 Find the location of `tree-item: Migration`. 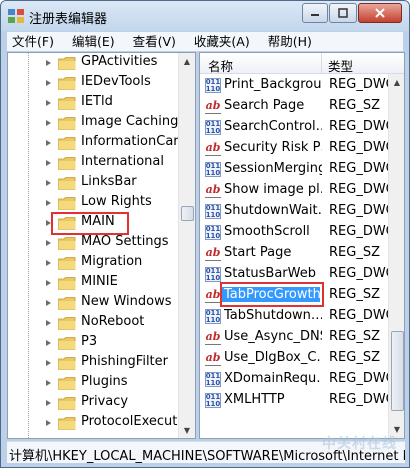

tree-item: Migration is located at coordinates (93, 263).